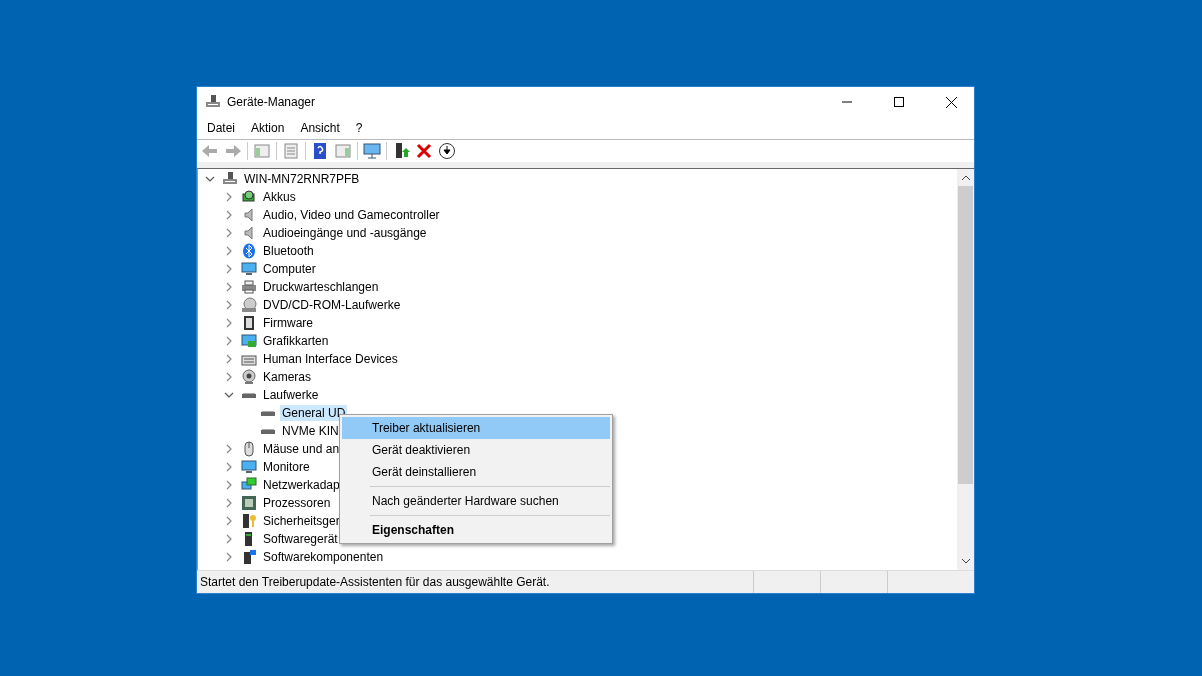  What do you see at coordinates (286, 467) in the screenshot?
I see `tree-item: Monitore` at bounding box center [286, 467].